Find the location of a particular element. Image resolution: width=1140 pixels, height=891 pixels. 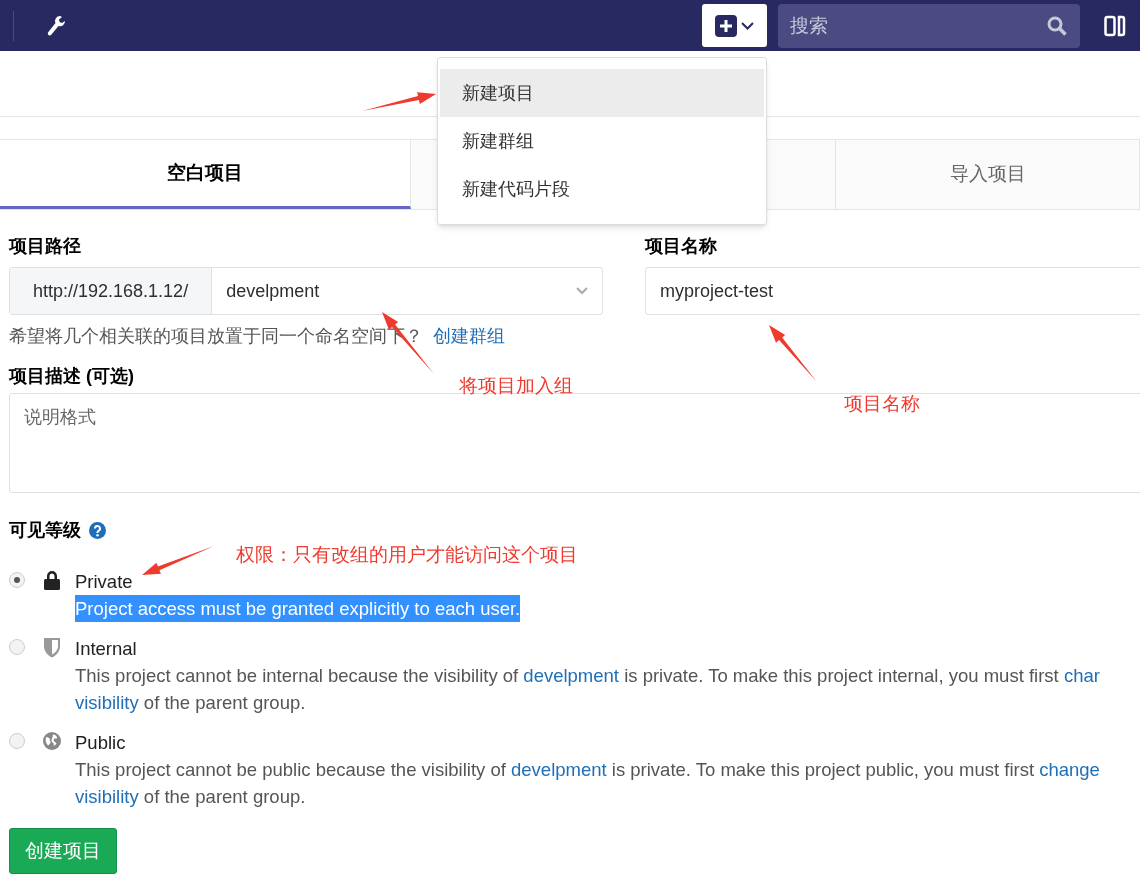

option-description: This project cannot be internal because the visibility of is located at coordinates (297, 675).